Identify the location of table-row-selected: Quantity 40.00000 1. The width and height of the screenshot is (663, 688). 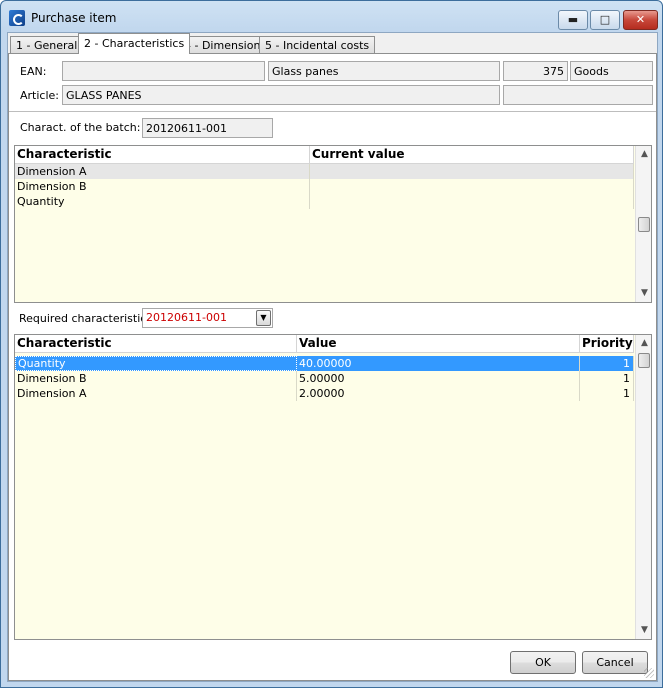
(324, 363).